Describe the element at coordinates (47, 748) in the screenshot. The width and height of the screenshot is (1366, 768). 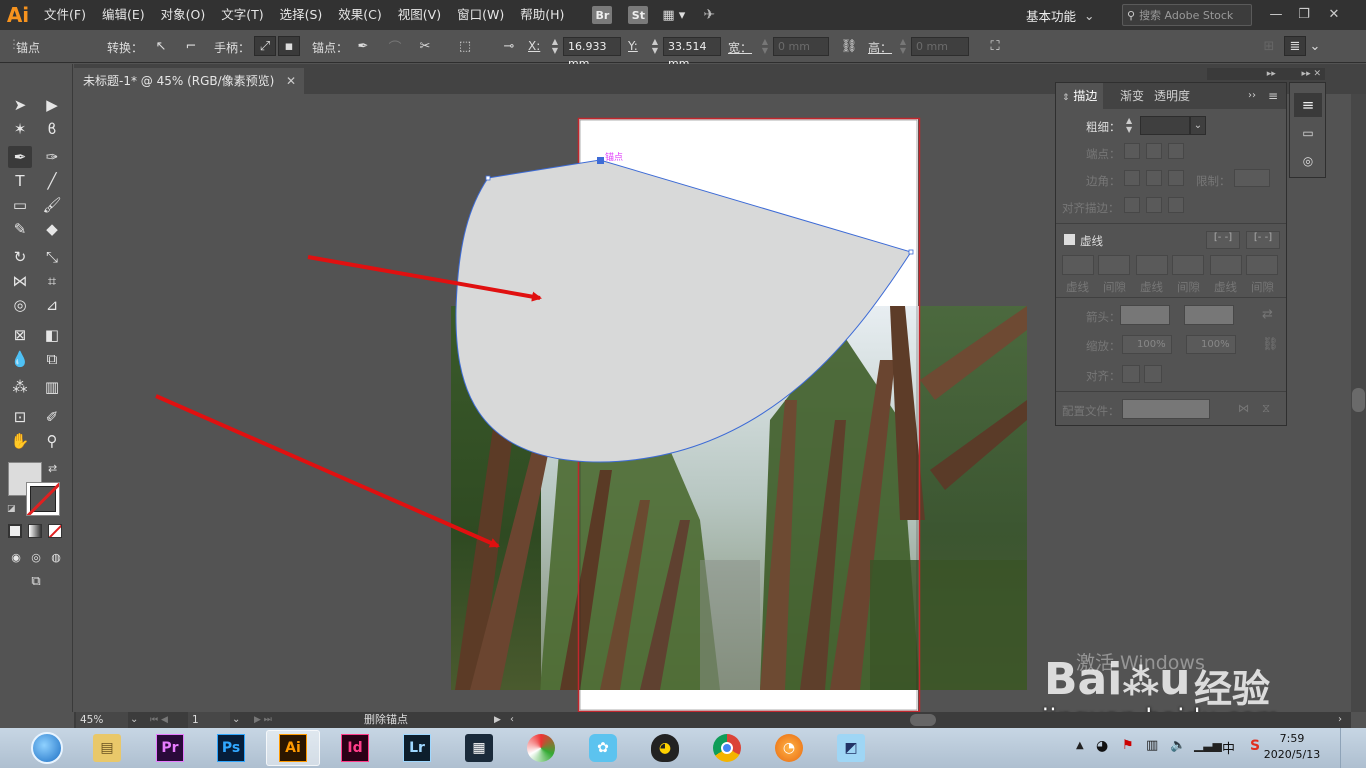
I see `start-button` at that location.